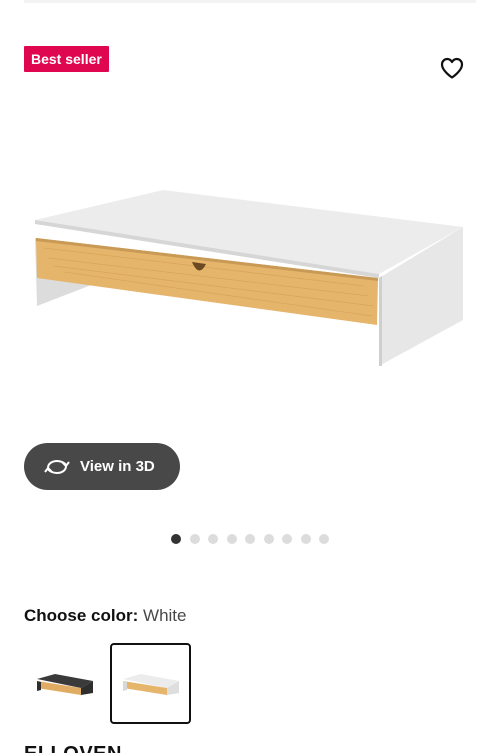 This screenshot has width=500, height=753. I want to click on choose-color-label: Choose color: White, so click(105, 616).